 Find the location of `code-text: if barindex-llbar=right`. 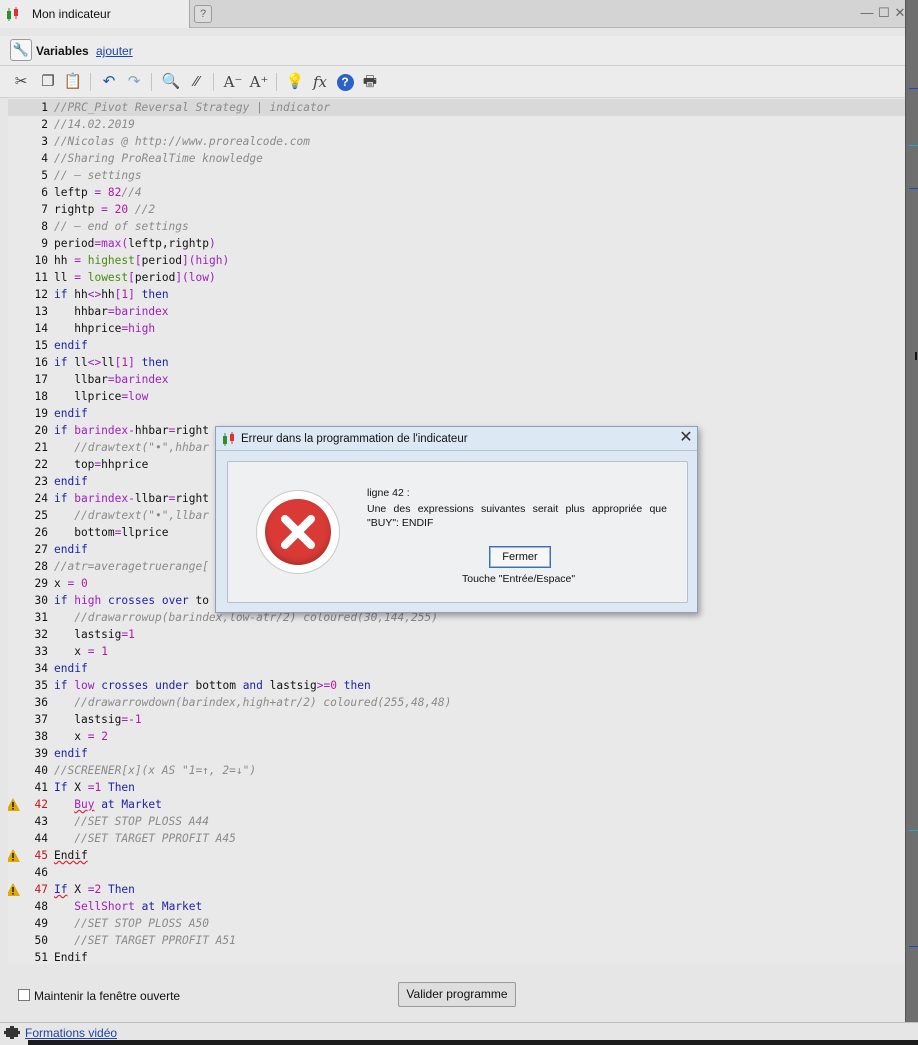

code-text: if barindex-llbar=right is located at coordinates (131, 498).